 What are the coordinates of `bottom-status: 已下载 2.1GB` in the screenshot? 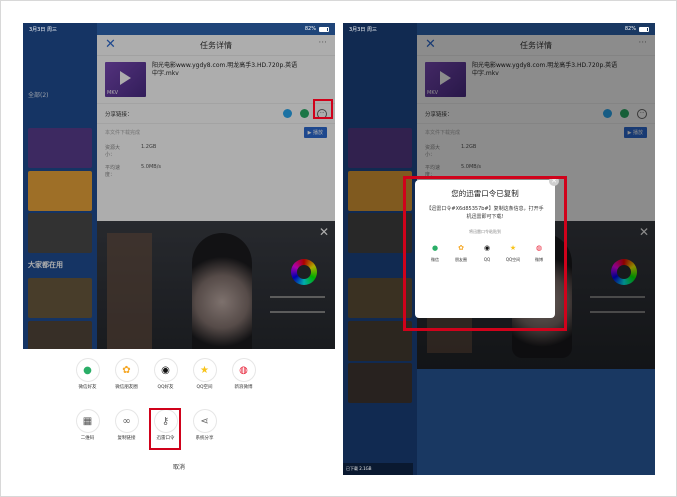 It's located at (378, 469).